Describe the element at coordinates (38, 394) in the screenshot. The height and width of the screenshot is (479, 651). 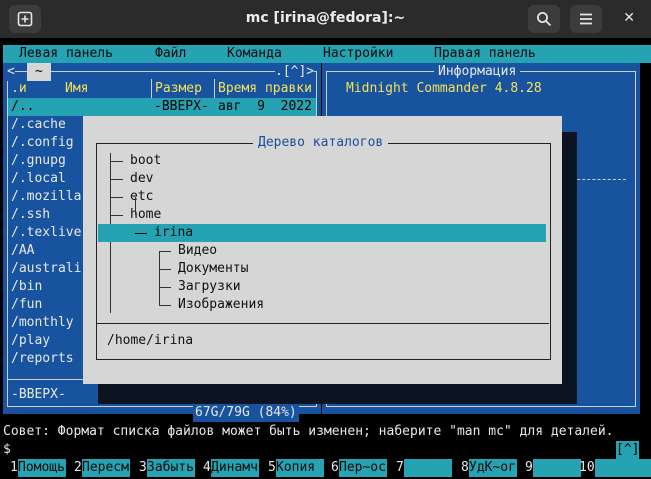
I see `panel-status: -ВВЕРХ-` at that location.